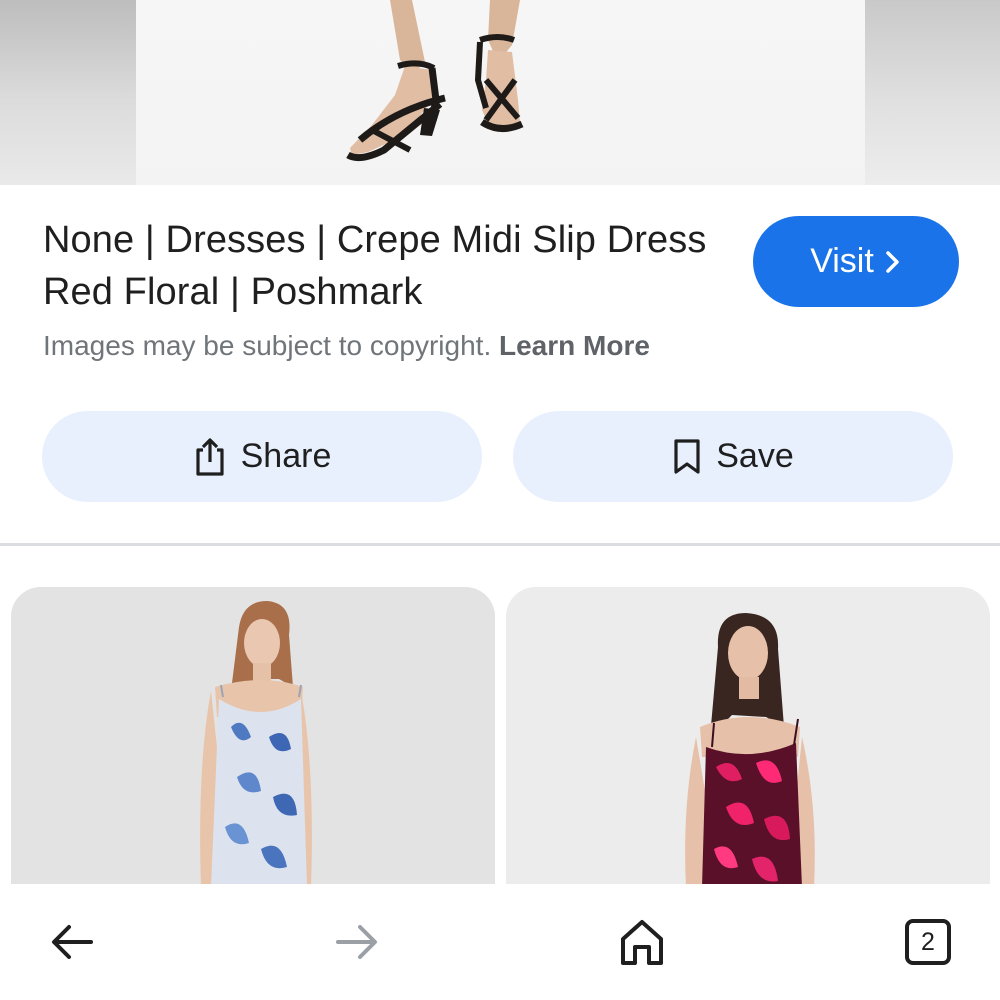  I want to click on blue-floral-dress-image, so click(253, 737).